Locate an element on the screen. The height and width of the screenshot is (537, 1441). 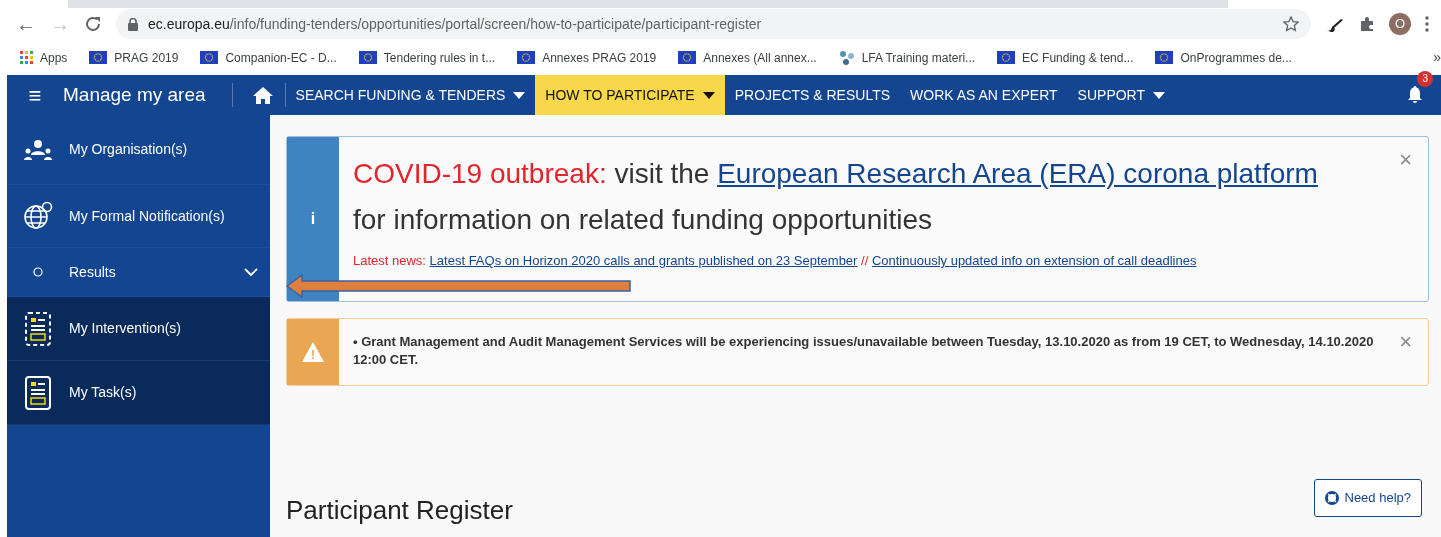
home-icon is located at coordinates (262, 95).